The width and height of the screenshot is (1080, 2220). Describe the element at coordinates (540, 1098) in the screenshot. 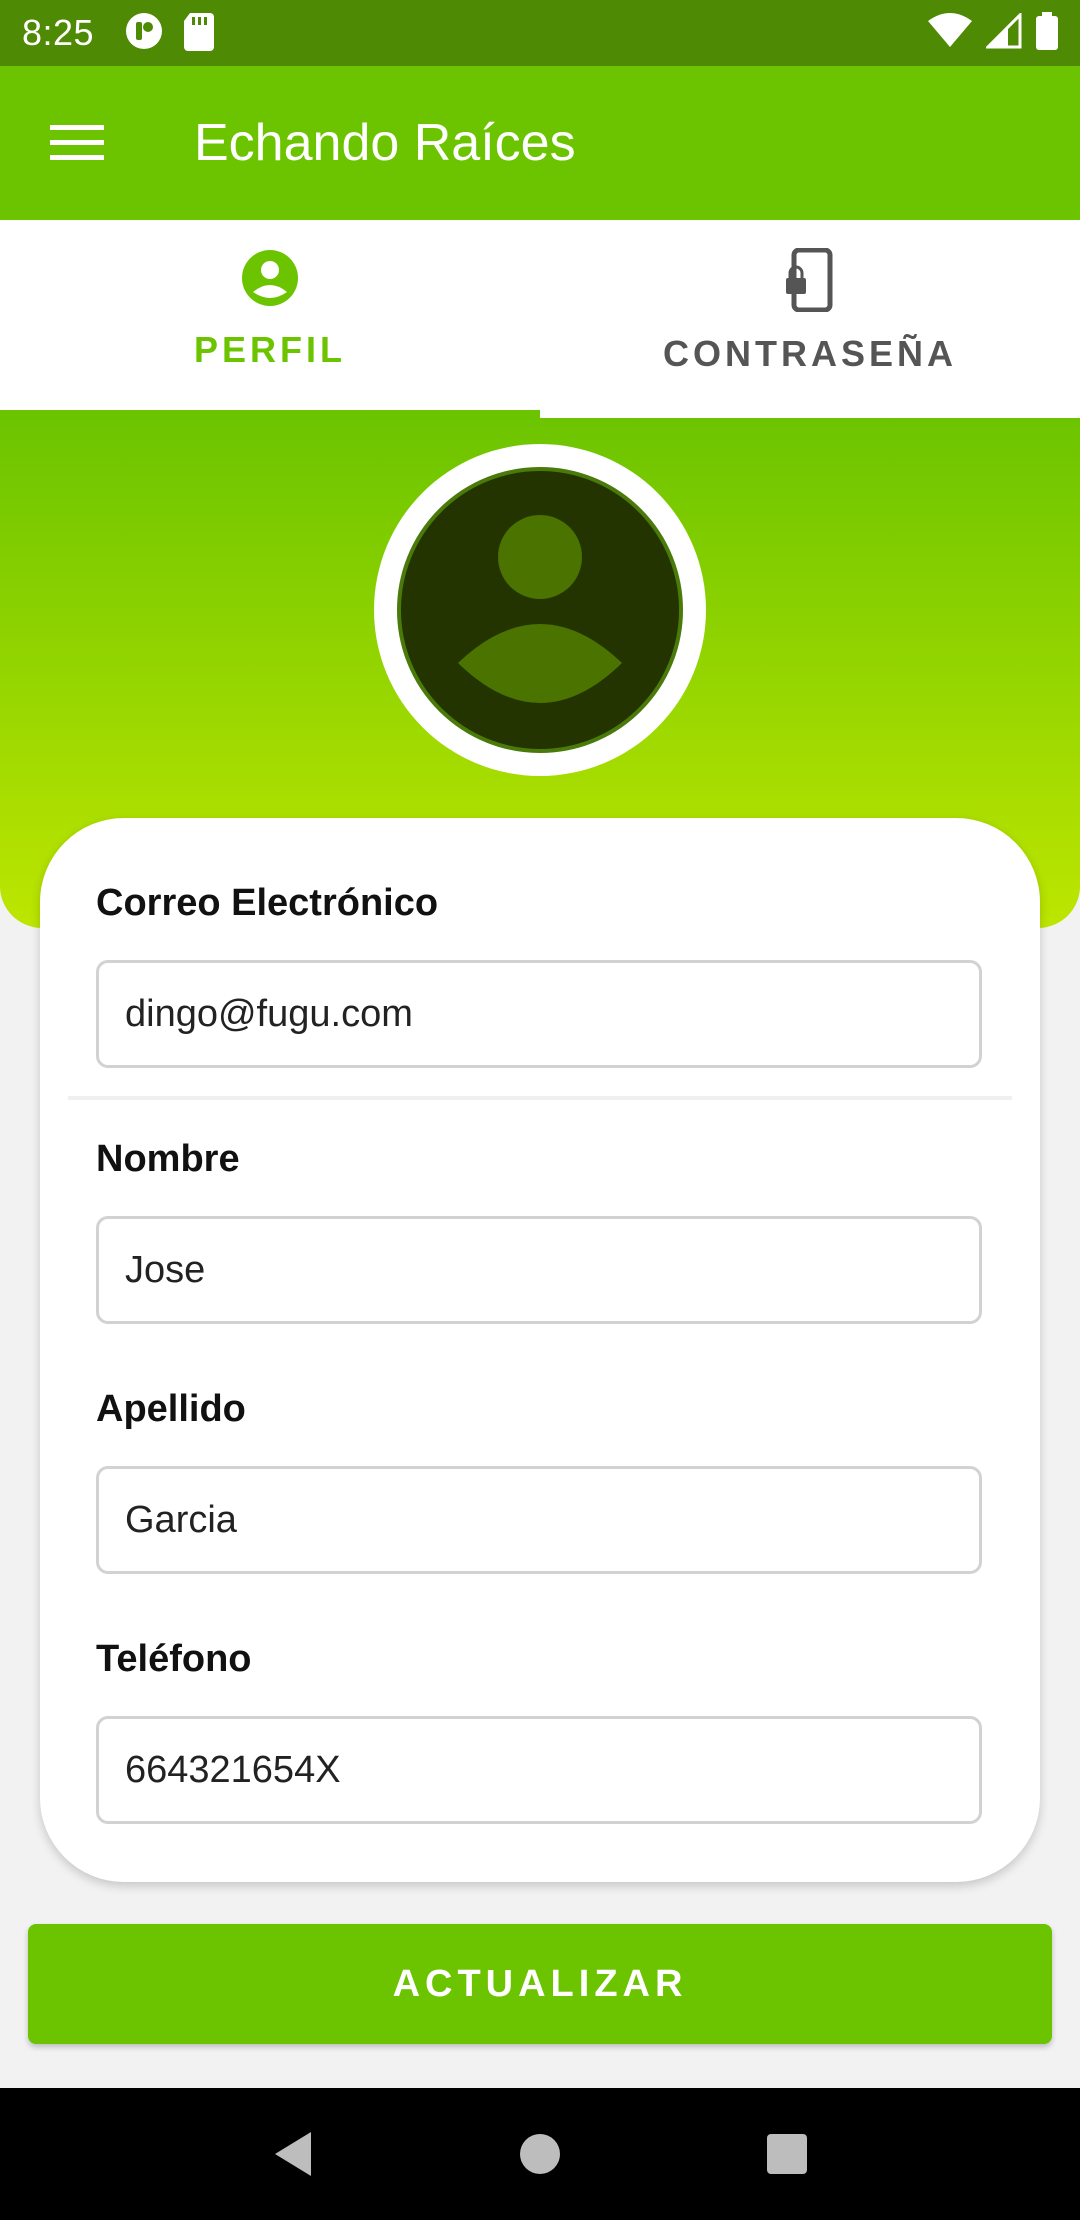

I see `divider` at that location.